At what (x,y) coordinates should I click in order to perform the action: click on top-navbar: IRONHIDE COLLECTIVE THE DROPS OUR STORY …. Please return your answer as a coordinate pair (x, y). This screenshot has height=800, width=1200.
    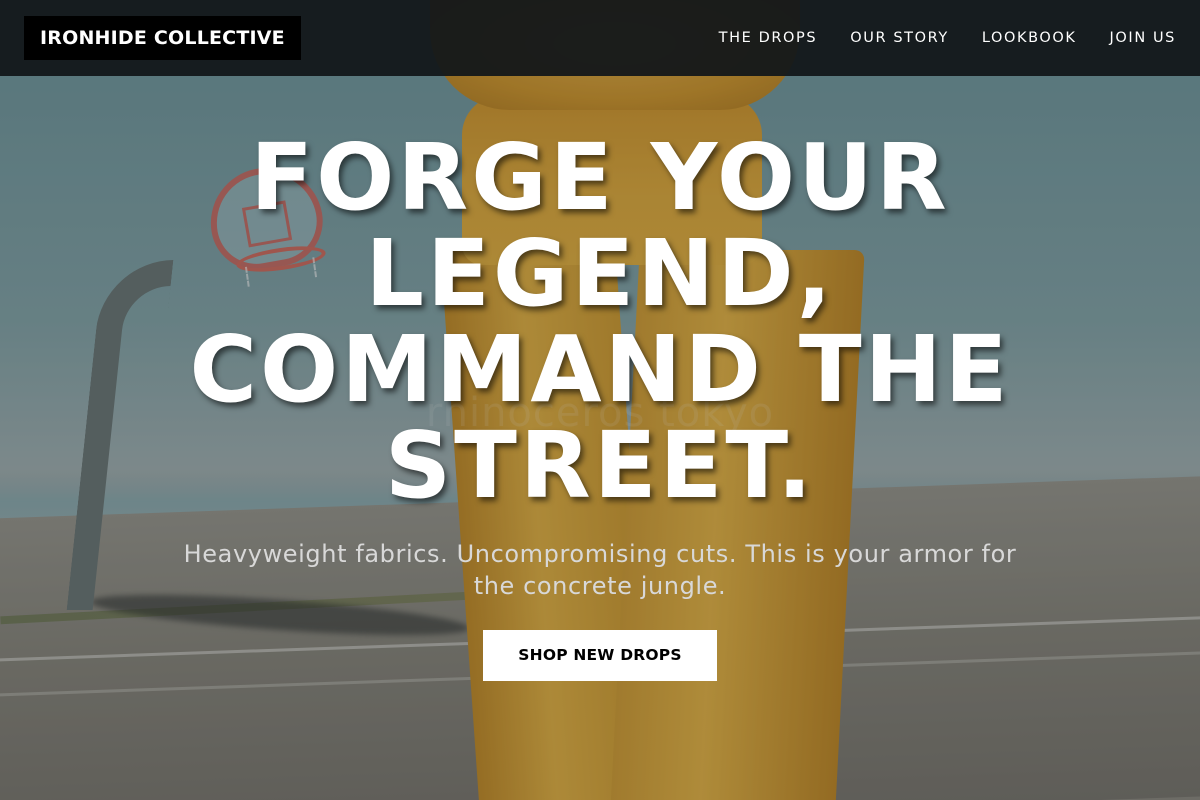
    Looking at the image, I should click on (600, 38).